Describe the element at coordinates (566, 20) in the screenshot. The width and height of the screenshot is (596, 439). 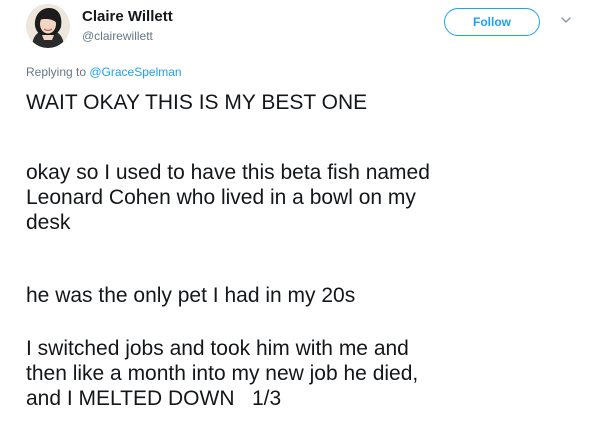
I see `chevron-down-icon` at that location.